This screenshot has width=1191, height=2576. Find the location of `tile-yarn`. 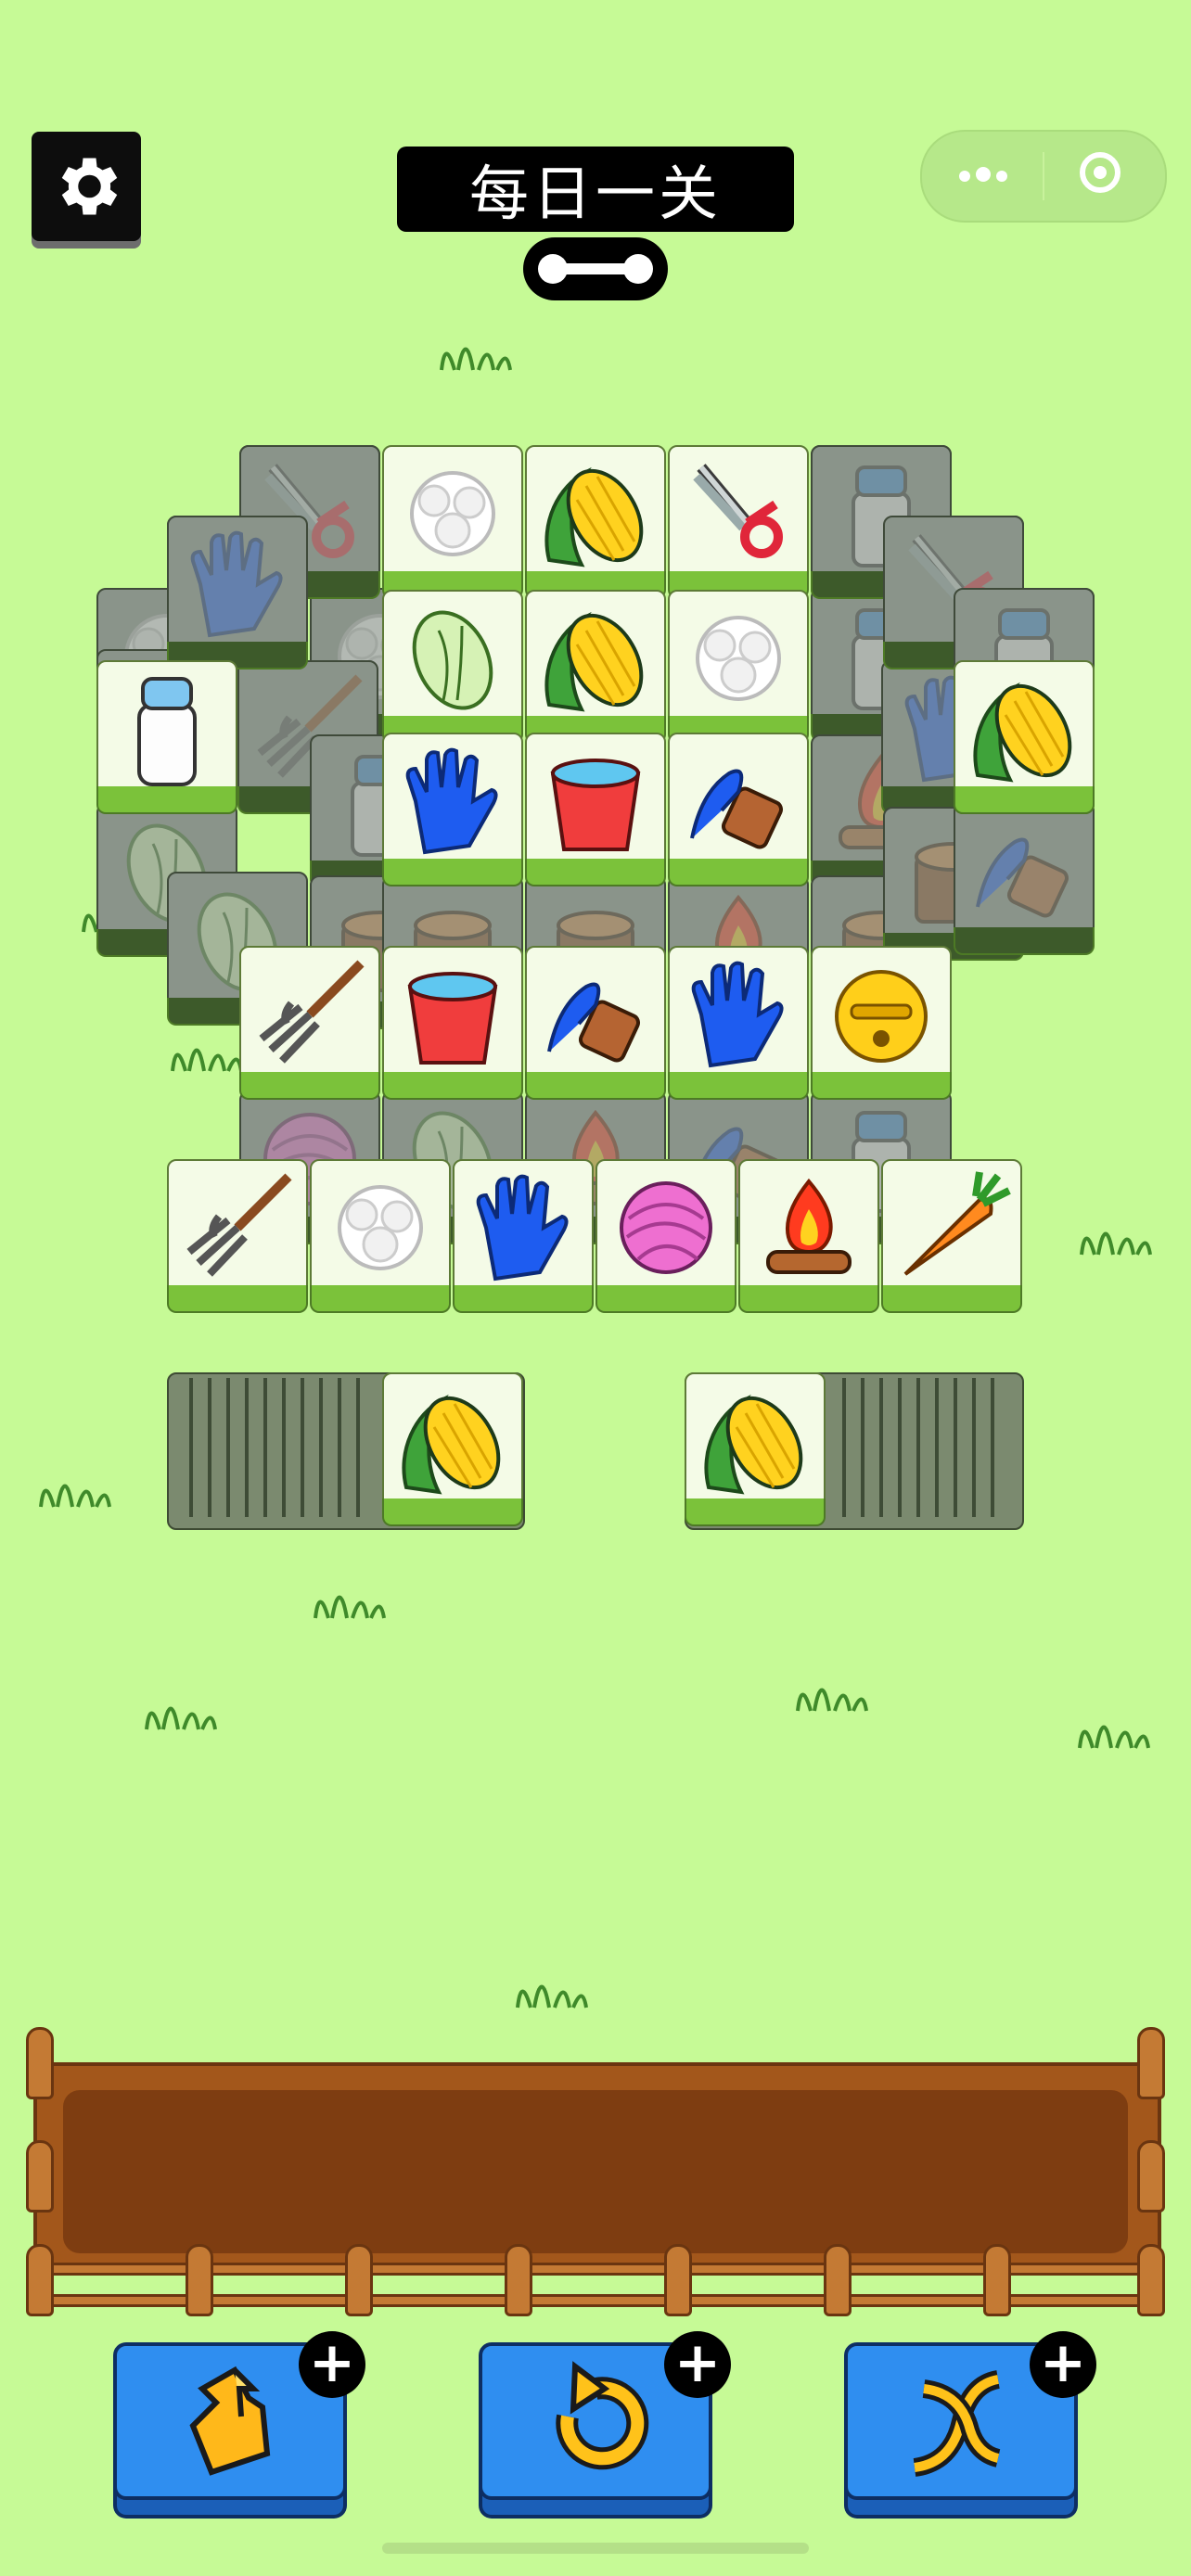

tile-yarn is located at coordinates (666, 1236).